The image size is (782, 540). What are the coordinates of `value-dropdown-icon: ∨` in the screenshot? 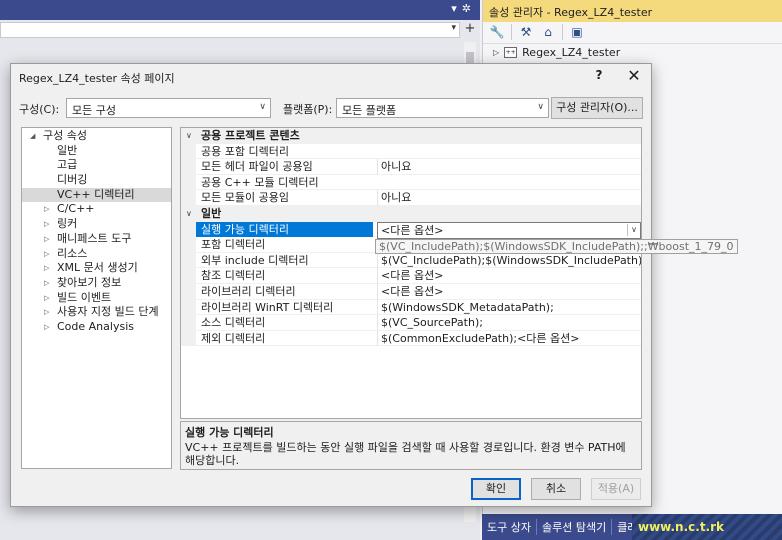 It's located at (633, 229).